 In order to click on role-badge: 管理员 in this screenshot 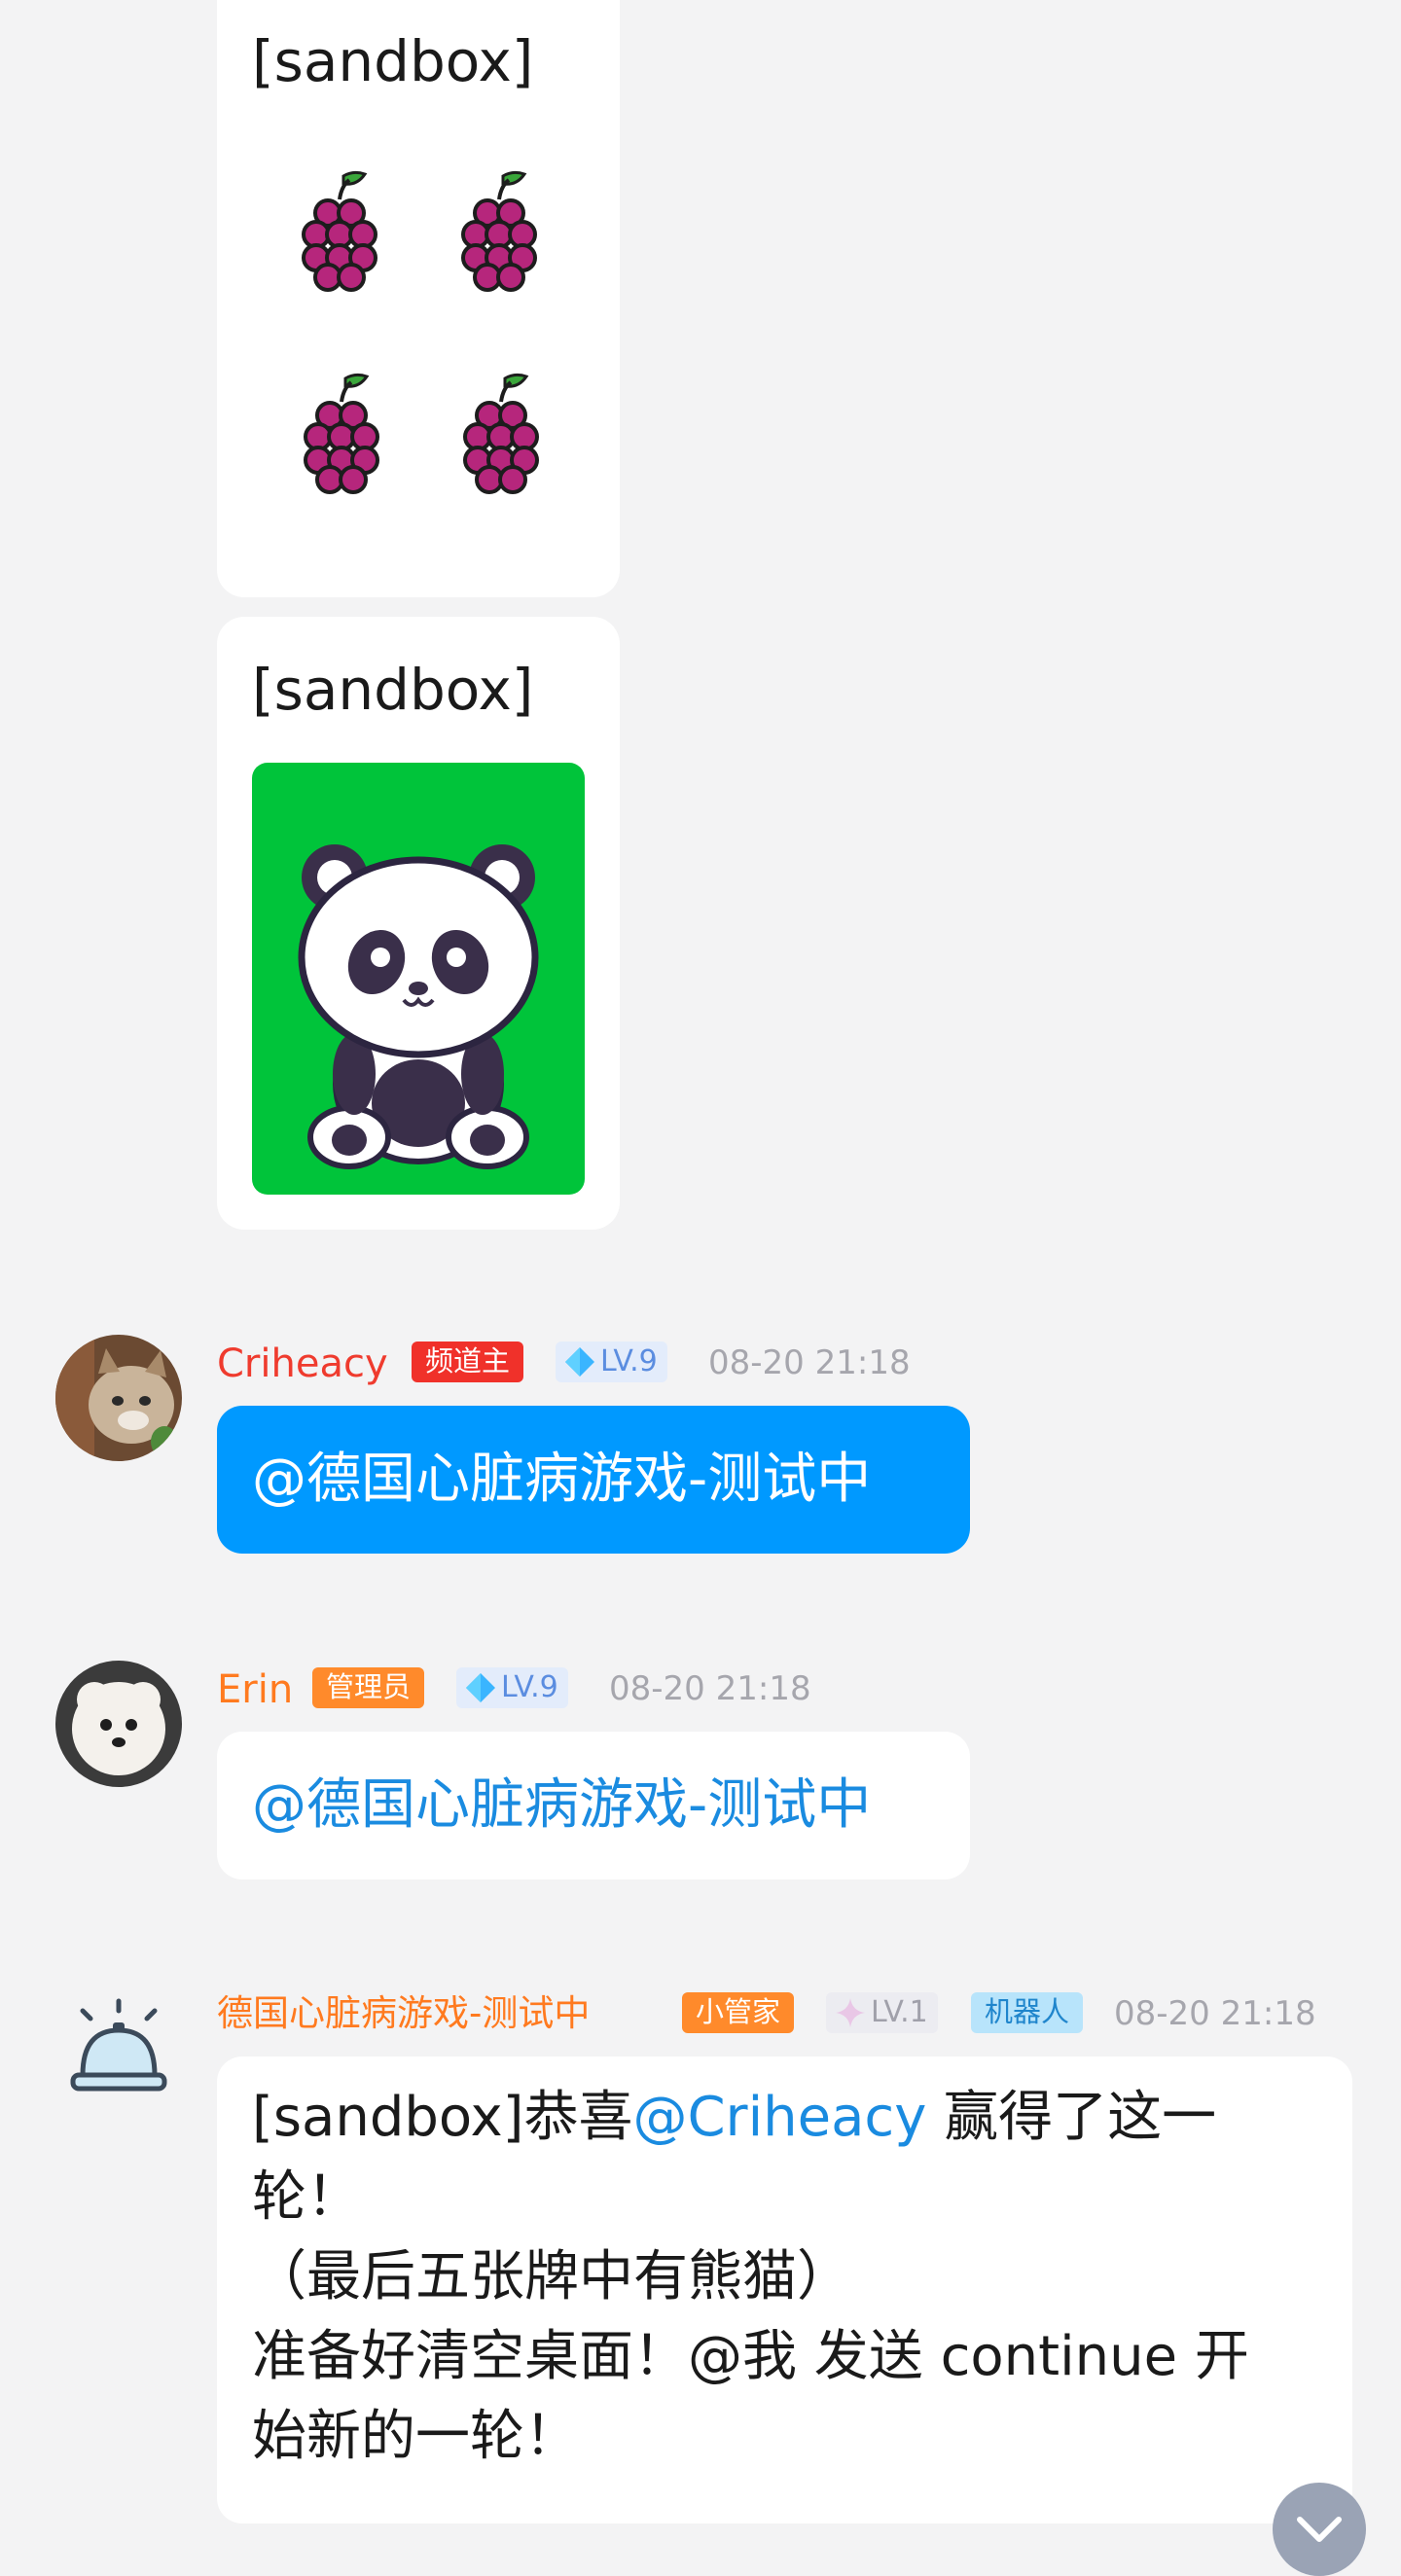, I will do `click(368, 1687)`.